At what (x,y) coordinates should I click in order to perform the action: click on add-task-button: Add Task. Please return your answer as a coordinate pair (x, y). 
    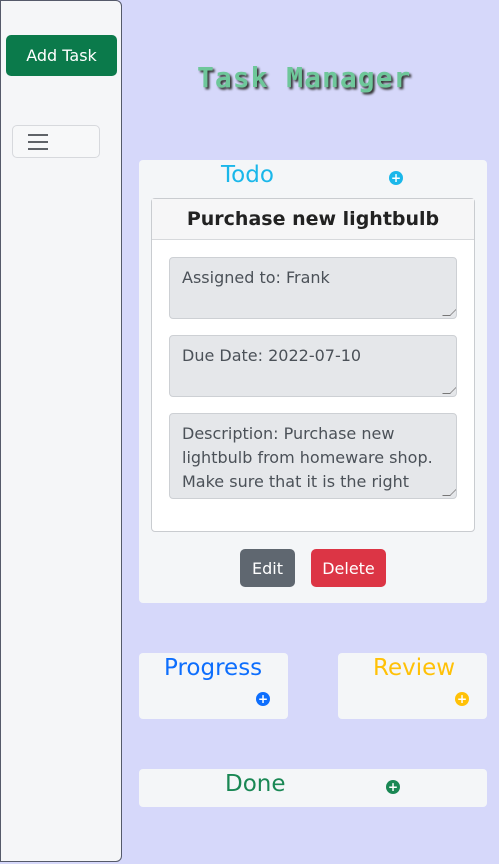
    Looking at the image, I should click on (61, 55).